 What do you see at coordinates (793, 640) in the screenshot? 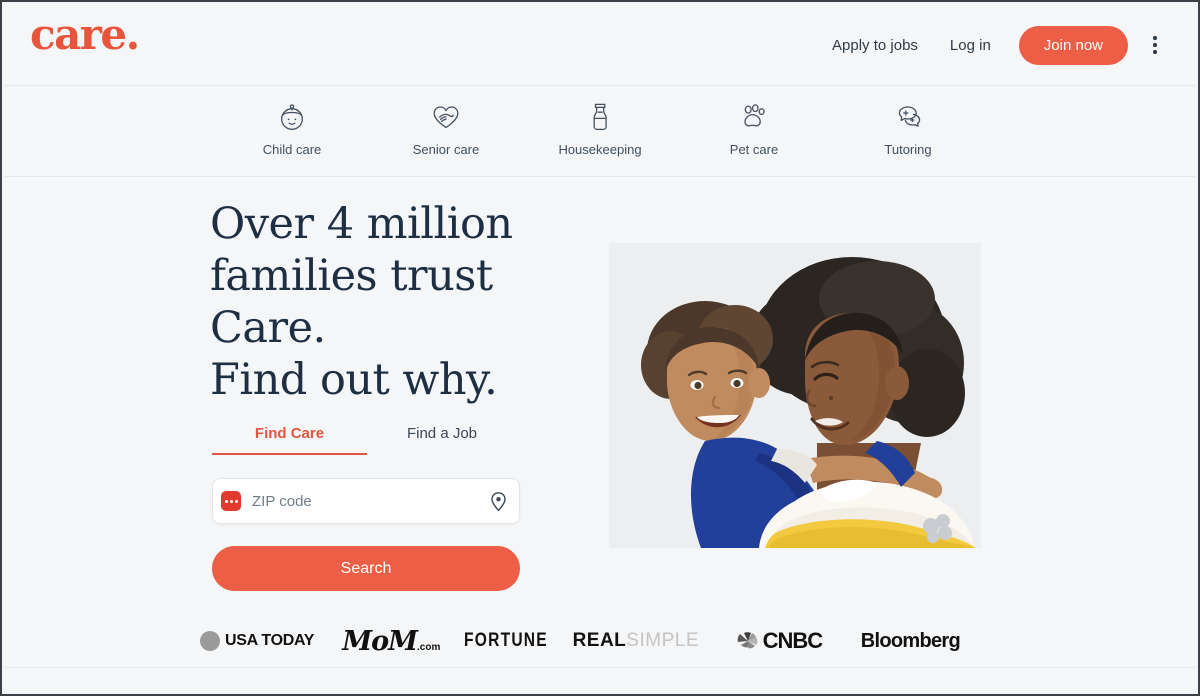
I see `press-logo-label: CNBC` at bounding box center [793, 640].